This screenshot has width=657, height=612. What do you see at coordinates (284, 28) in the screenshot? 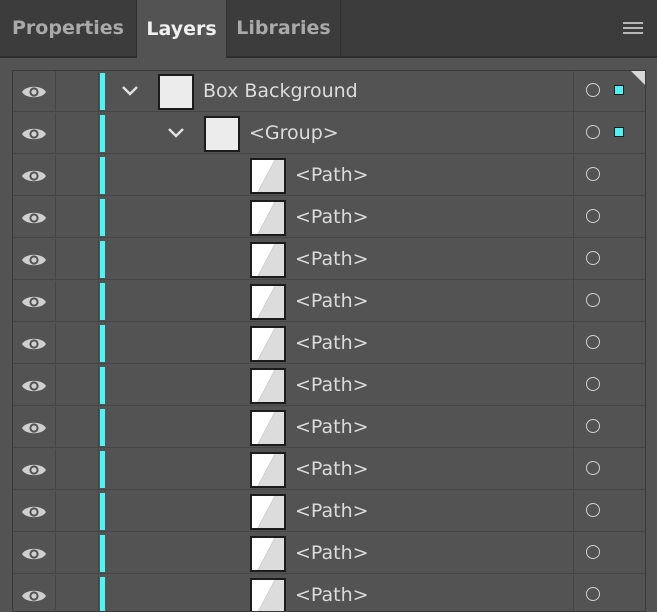
I see `tab-libraries: Libraries` at bounding box center [284, 28].